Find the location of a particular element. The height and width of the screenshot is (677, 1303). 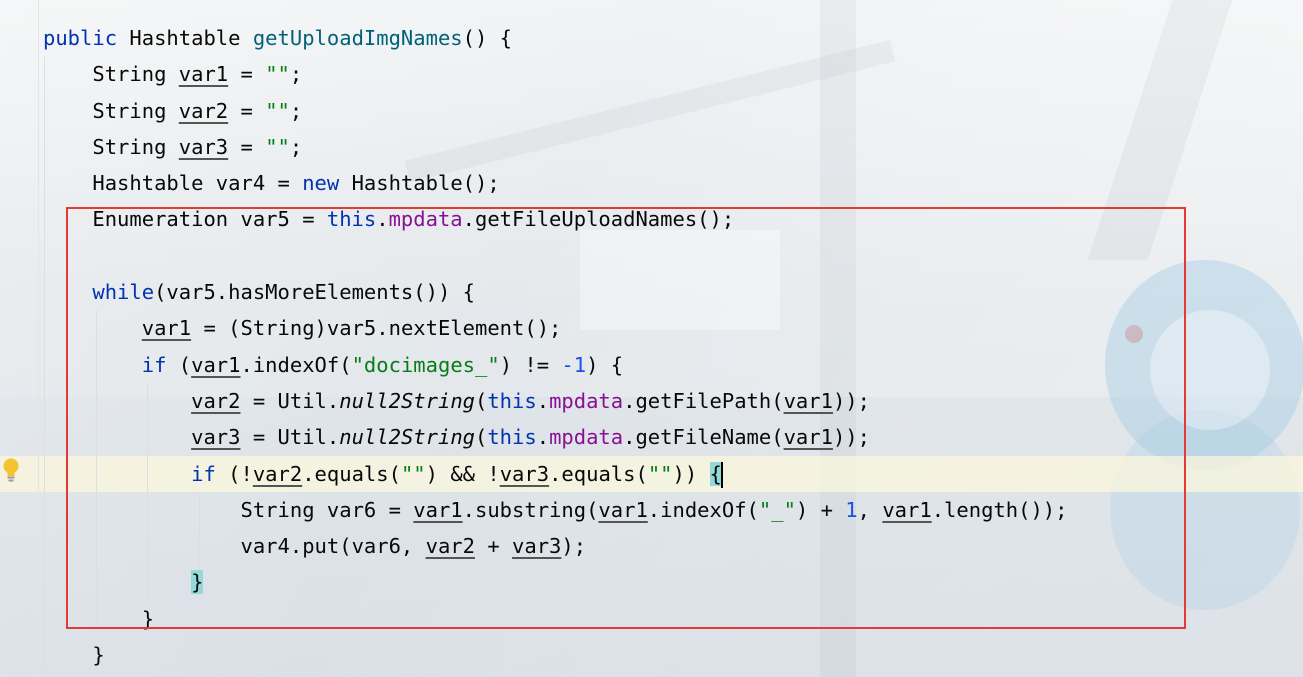

code-token: "docimages_" is located at coordinates (425, 364).